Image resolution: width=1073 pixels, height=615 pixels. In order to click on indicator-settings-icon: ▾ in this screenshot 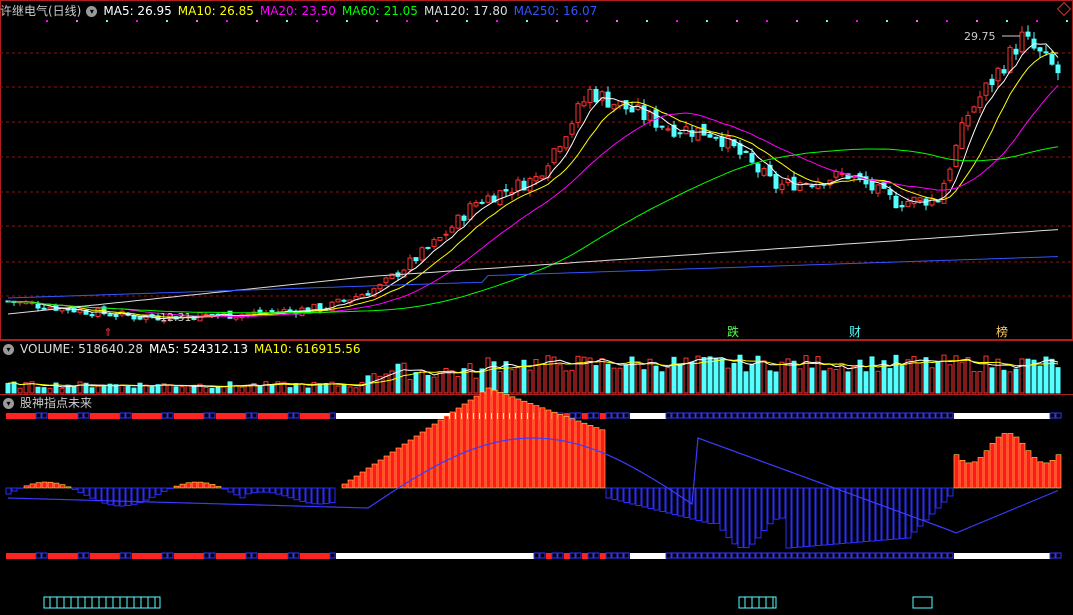, I will do `click(8, 403)`.